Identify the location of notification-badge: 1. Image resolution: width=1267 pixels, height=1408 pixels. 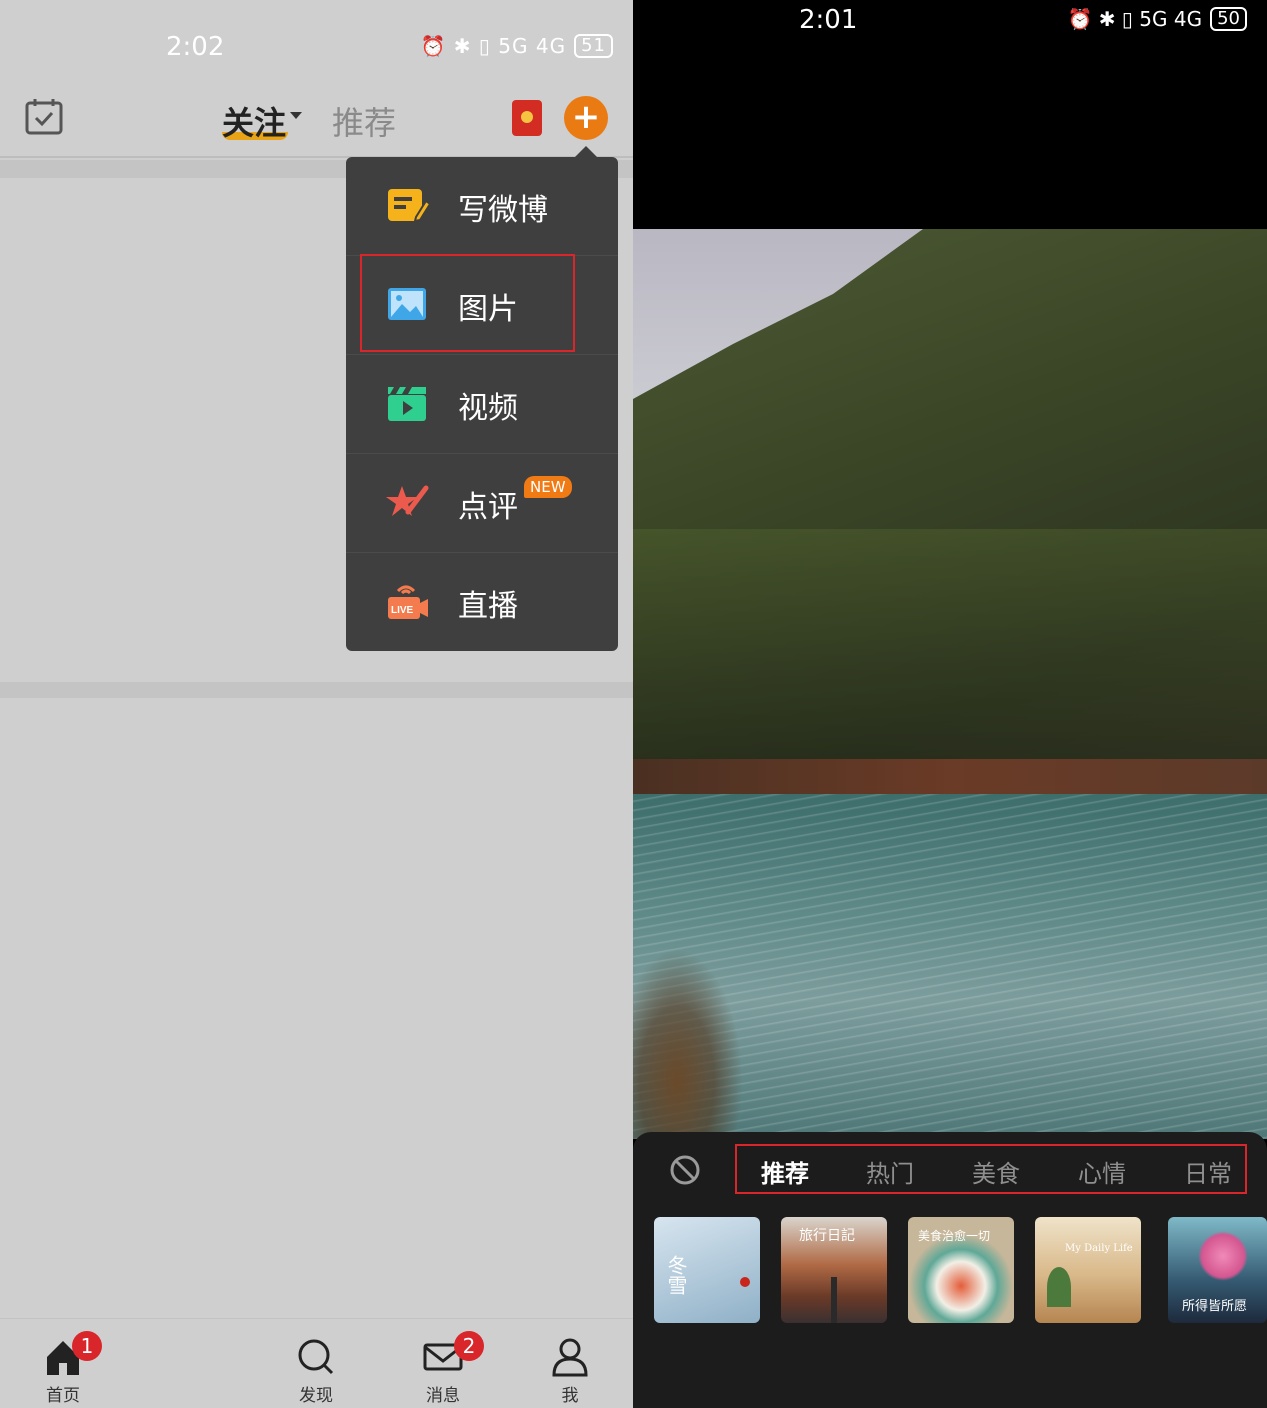
(87, 1346).